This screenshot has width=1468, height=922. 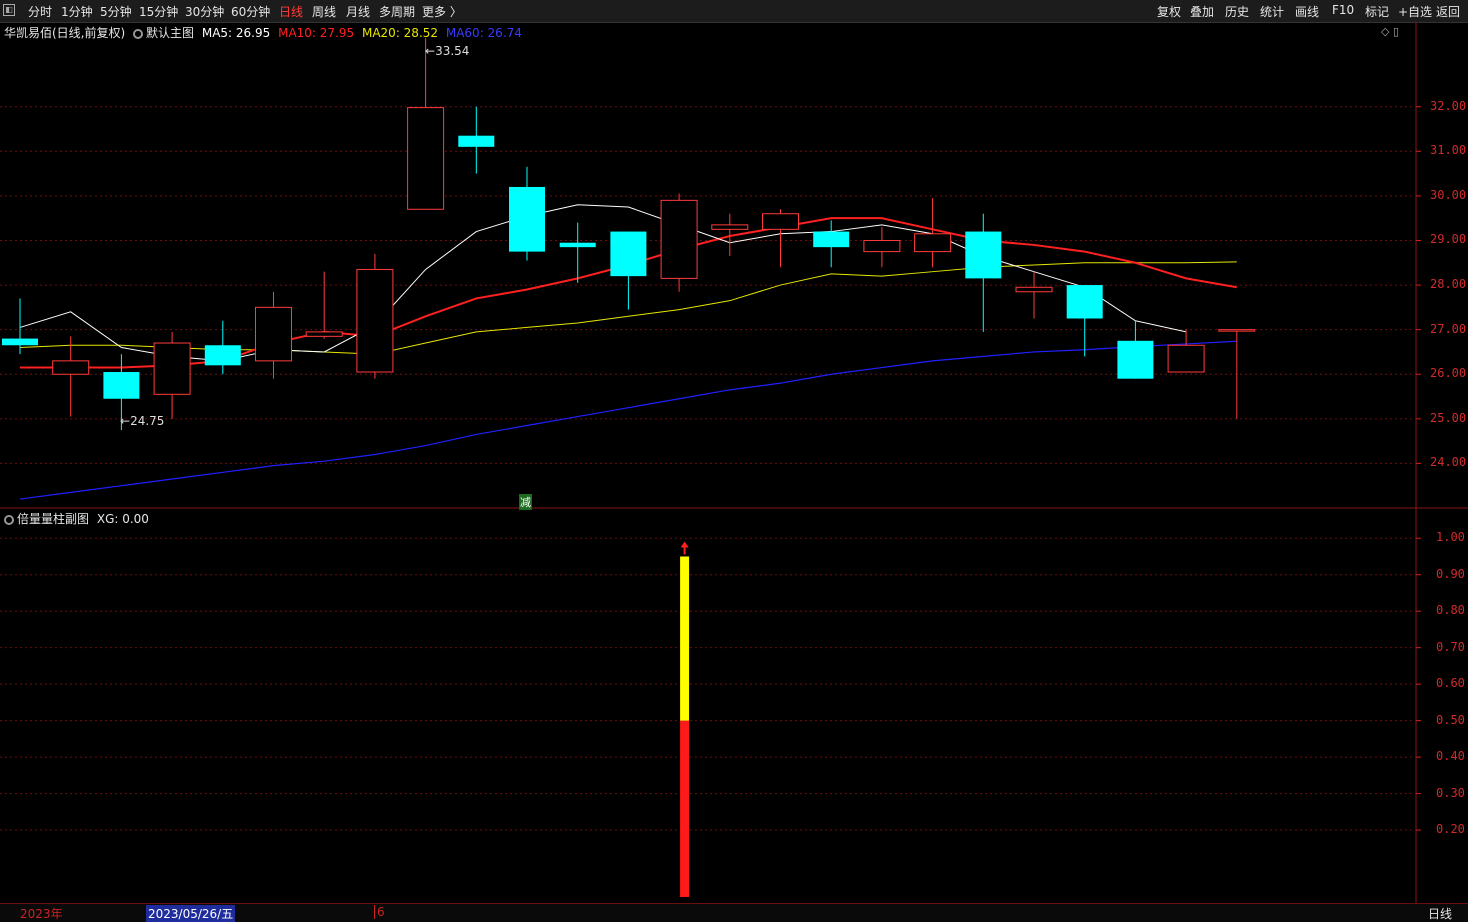 What do you see at coordinates (628, 420) in the screenshot?
I see `ma60-line` at bounding box center [628, 420].